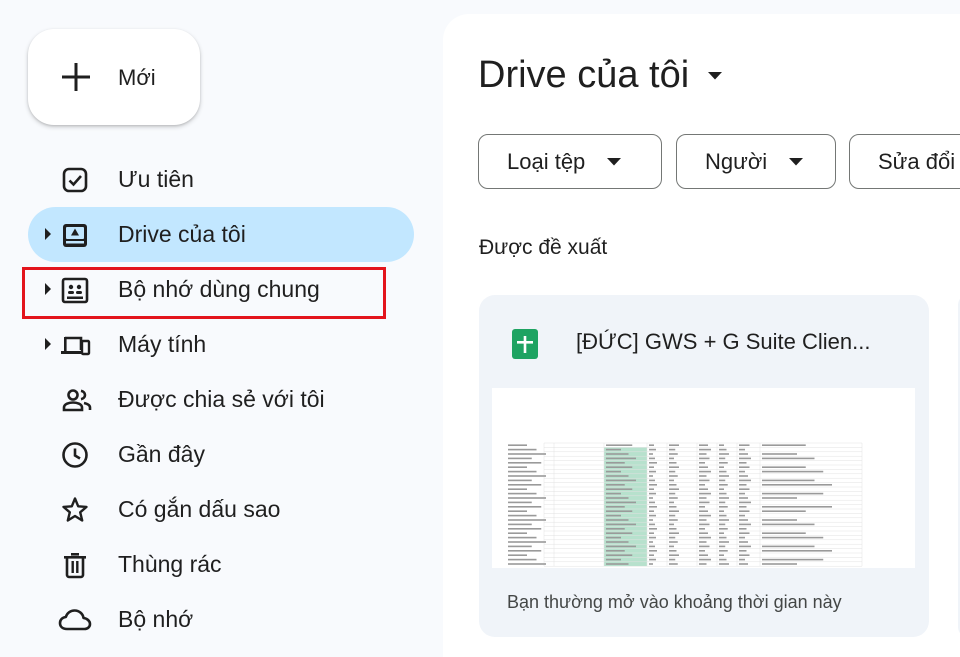  Describe the element at coordinates (221, 454) in the screenshot. I see `sidebar-item-recent: Gần đây` at that location.